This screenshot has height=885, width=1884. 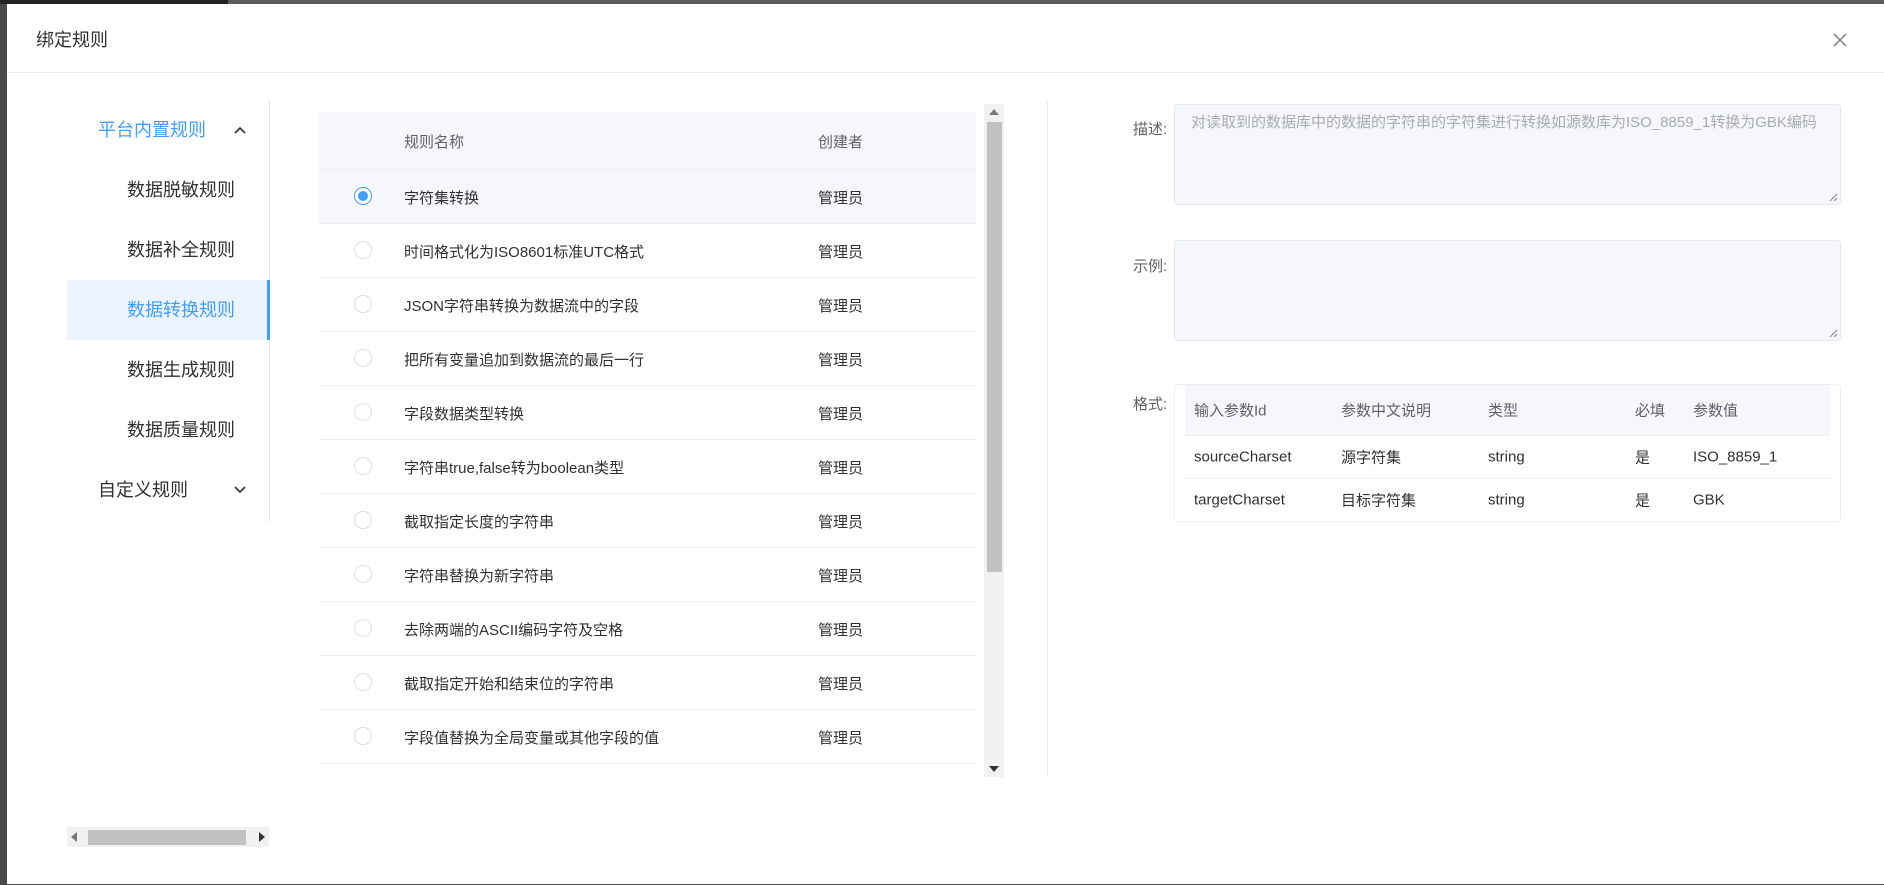 I want to click on column-header-owner: 创建者, so click(x=841, y=142).